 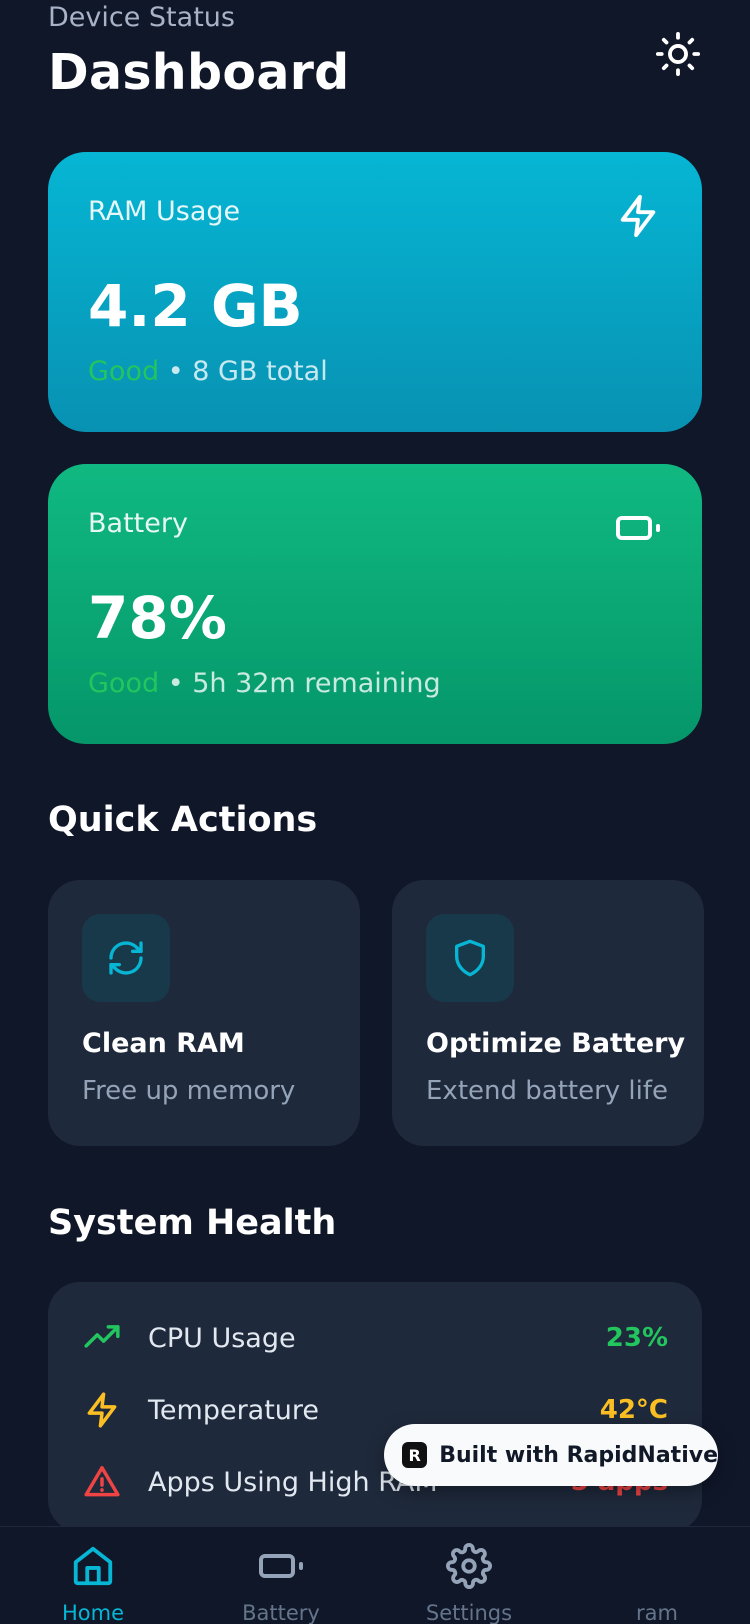 I want to click on optimize-battery-desc: Extend battery life, so click(x=547, y=1091).